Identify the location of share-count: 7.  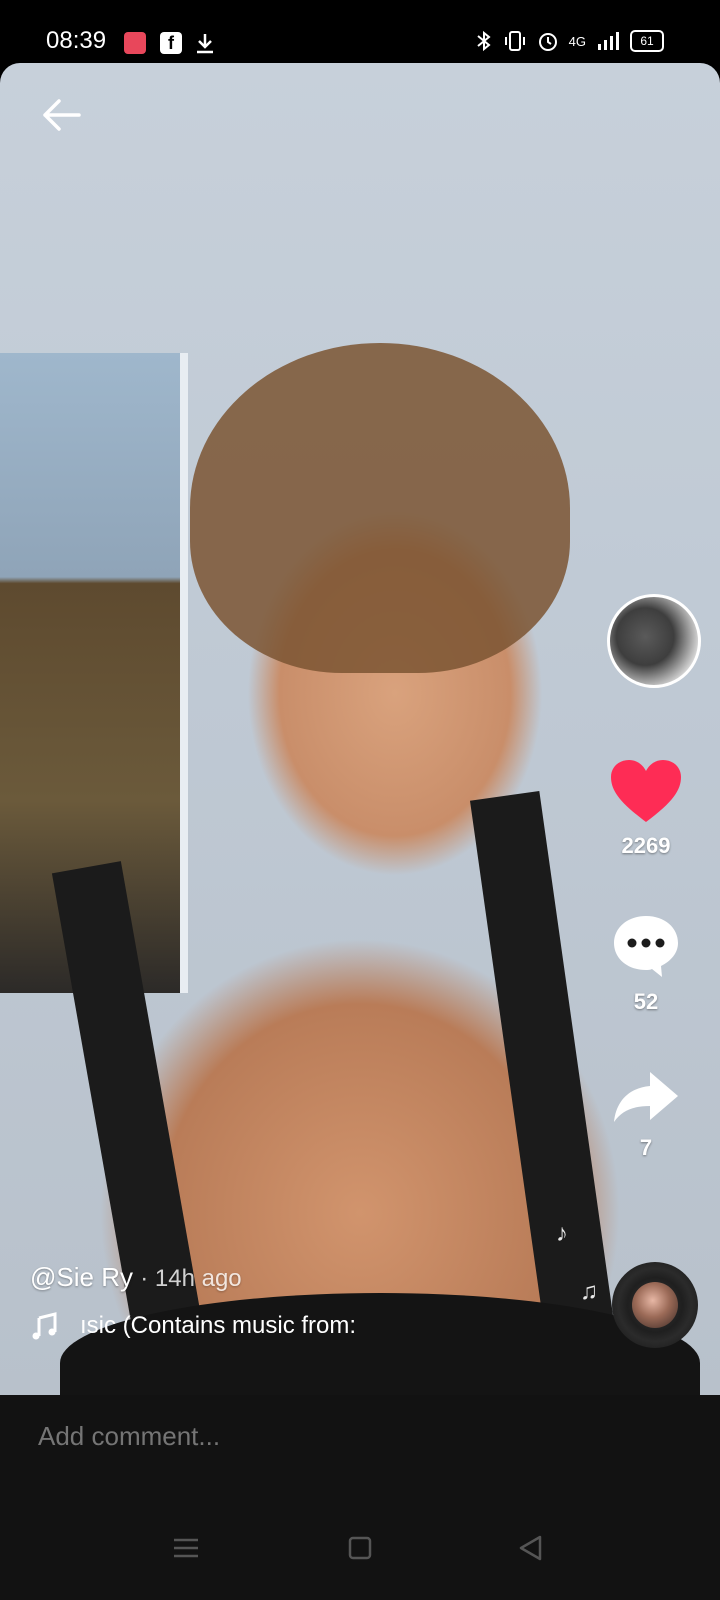
(646, 1147).